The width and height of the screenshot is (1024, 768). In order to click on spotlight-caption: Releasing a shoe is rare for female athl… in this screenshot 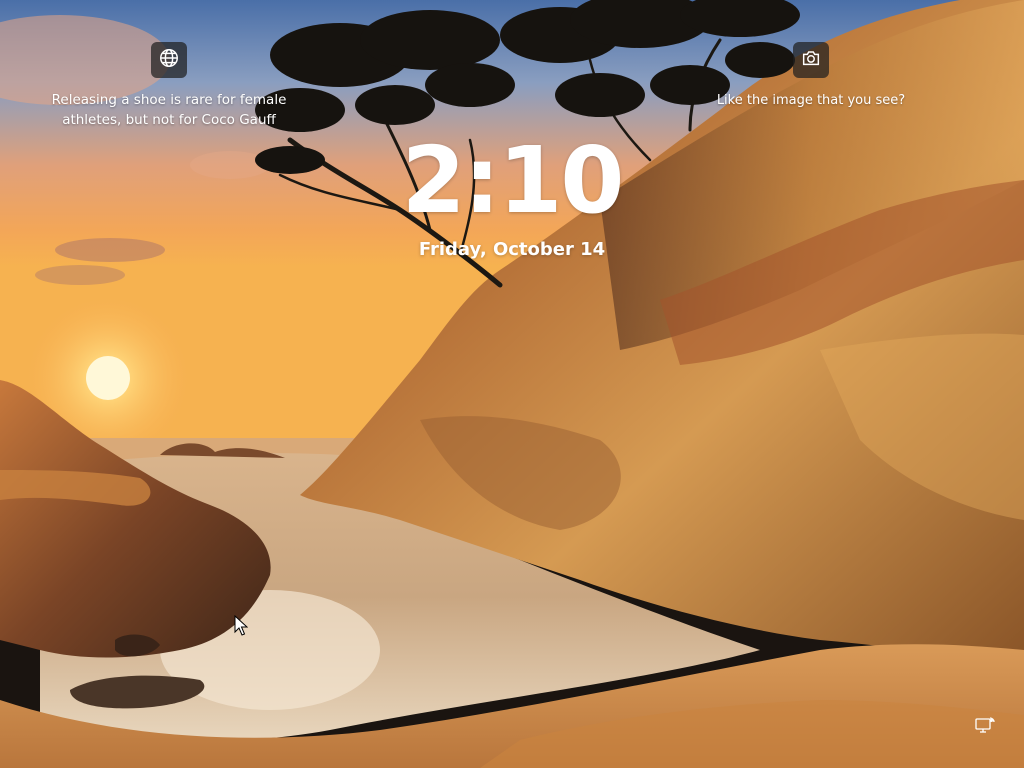, I will do `click(169, 110)`.